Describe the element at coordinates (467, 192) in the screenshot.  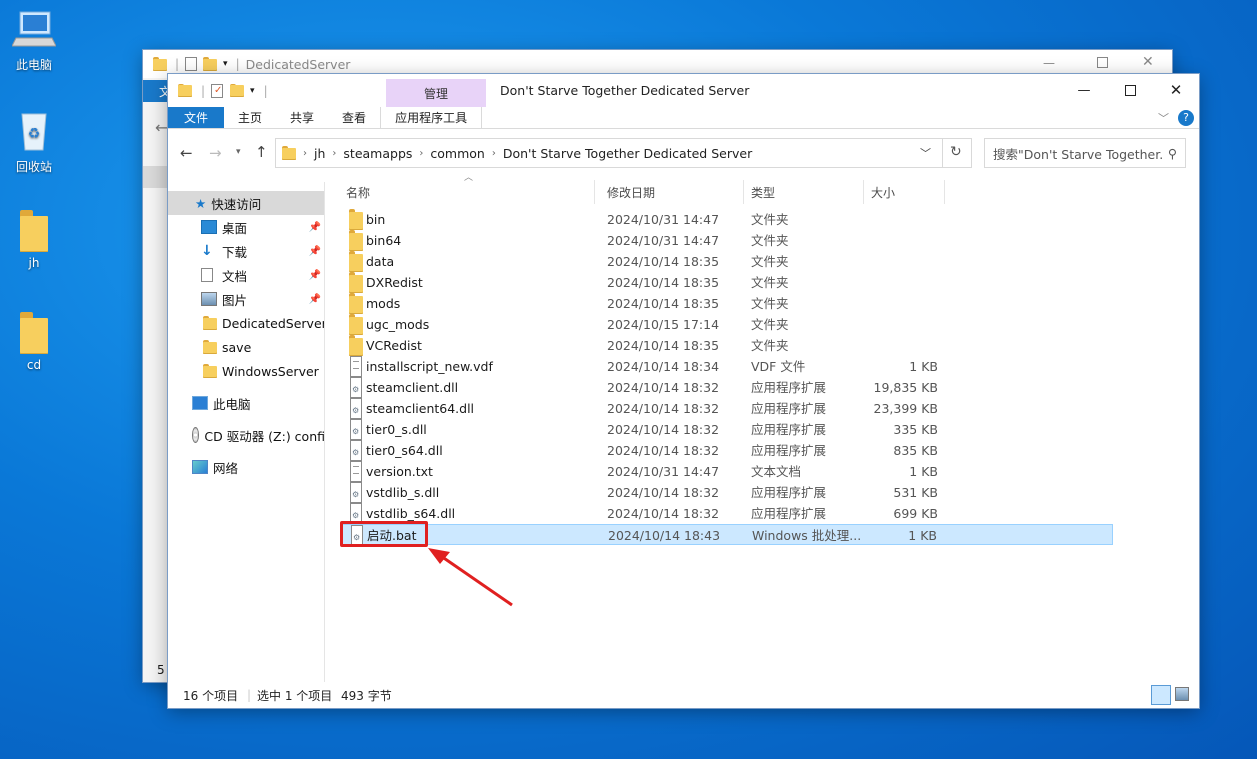
I see `column-header-name: 名称` at that location.